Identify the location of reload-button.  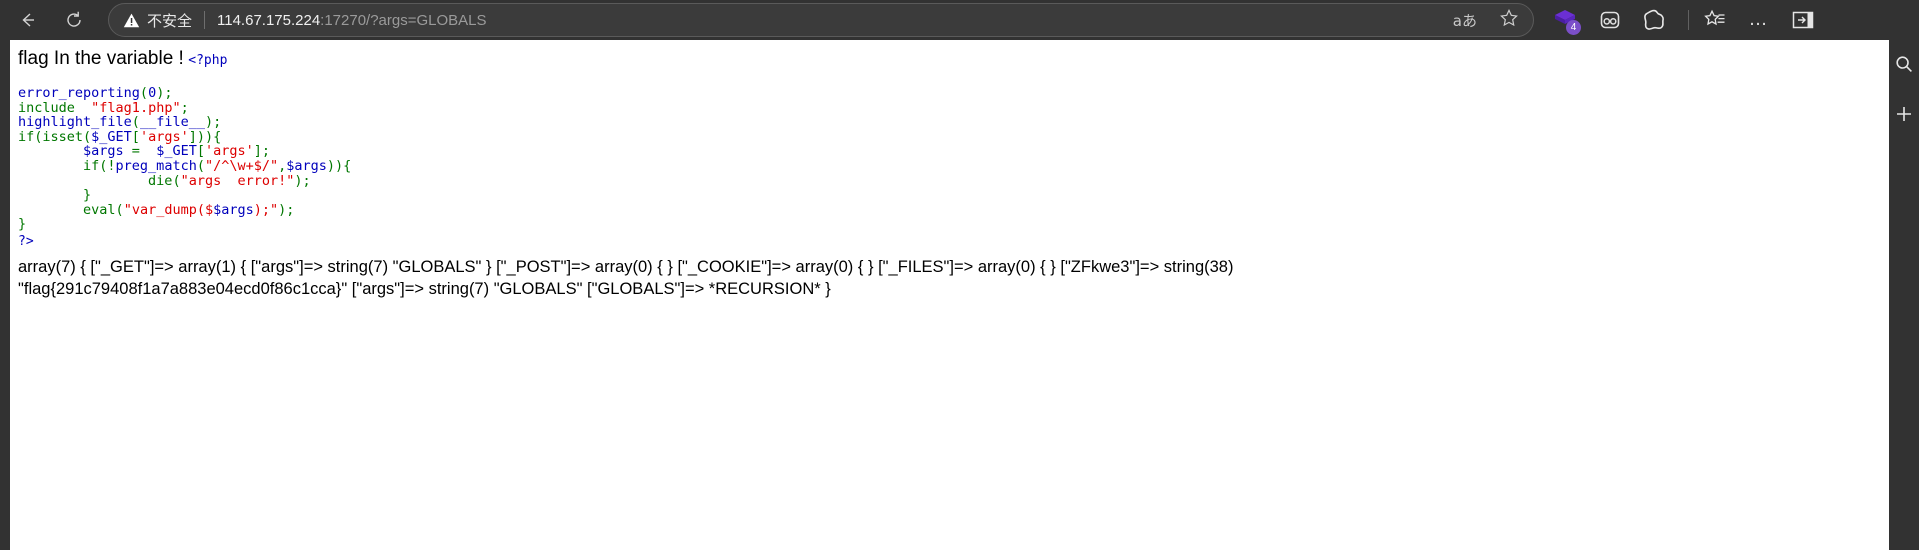
(74, 20).